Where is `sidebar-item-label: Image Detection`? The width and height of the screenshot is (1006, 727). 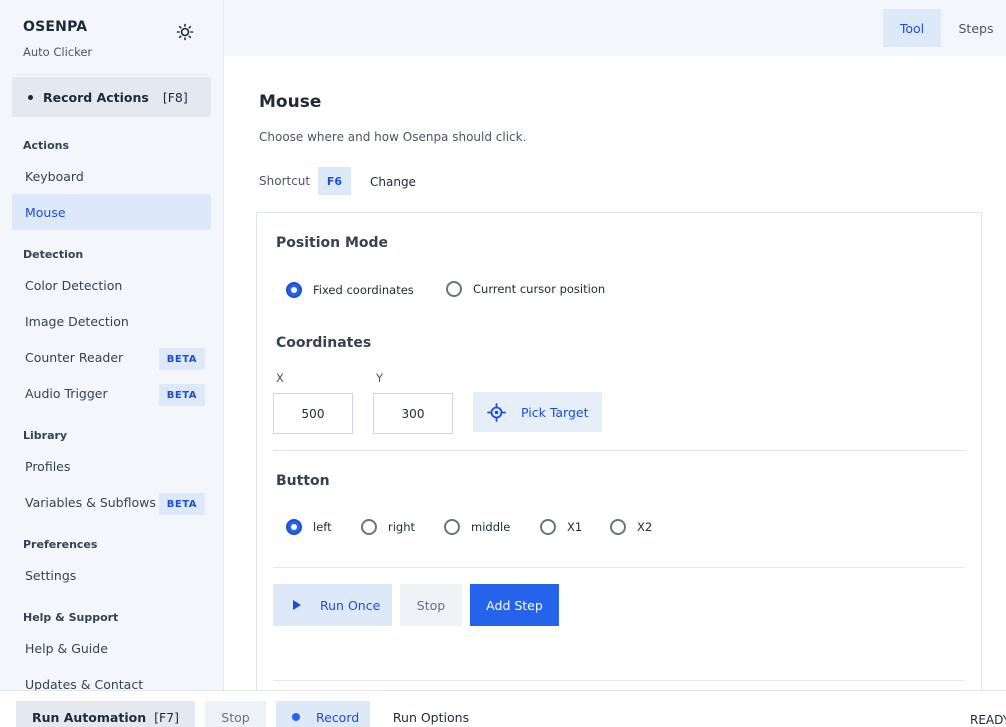 sidebar-item-label: Image Detection is located at coordinates (77, 321).